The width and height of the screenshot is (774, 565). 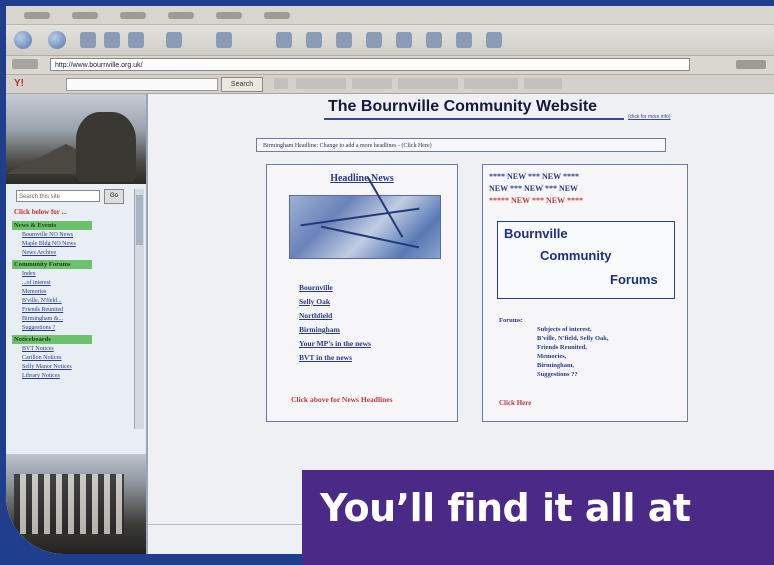 I want to click on sidebar-item: Memories, so click(x=79, y=292).